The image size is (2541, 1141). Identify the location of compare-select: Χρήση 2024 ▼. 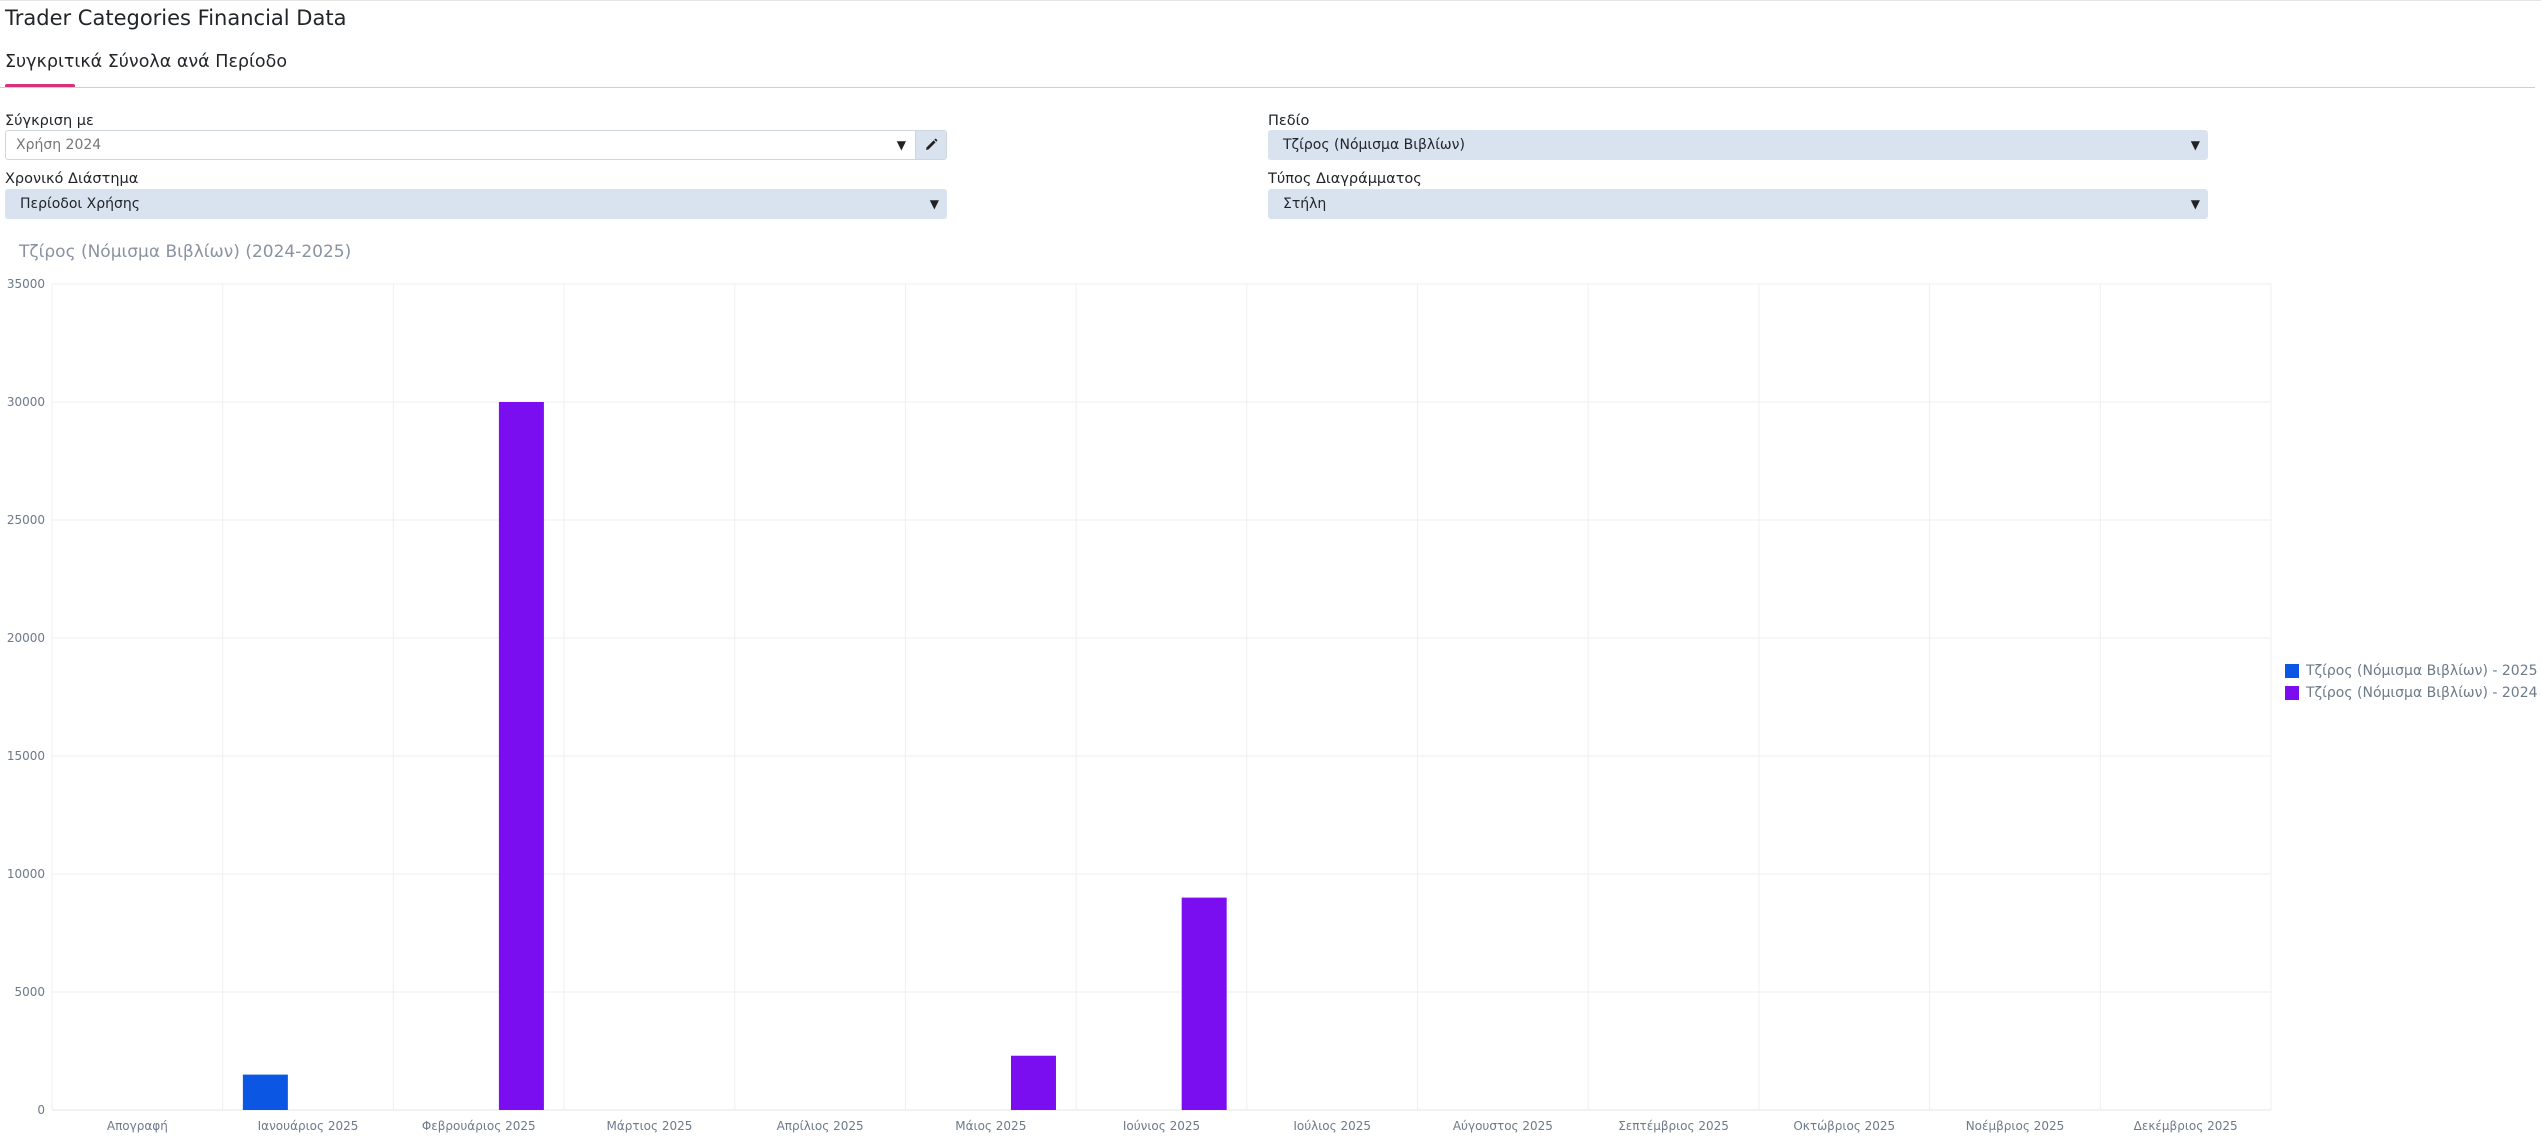
(476, 145).